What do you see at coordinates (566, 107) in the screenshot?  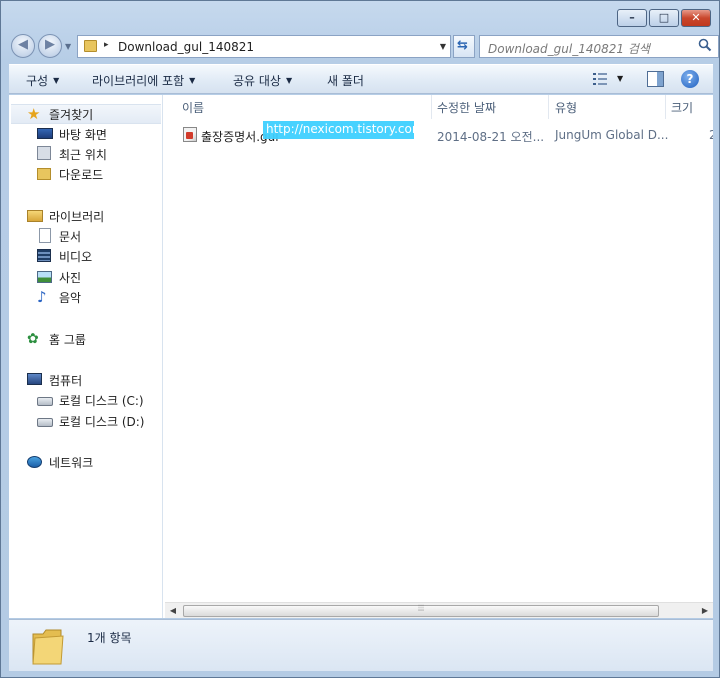 I see `column-header-type: 유형` at bounding box center [566, 107].